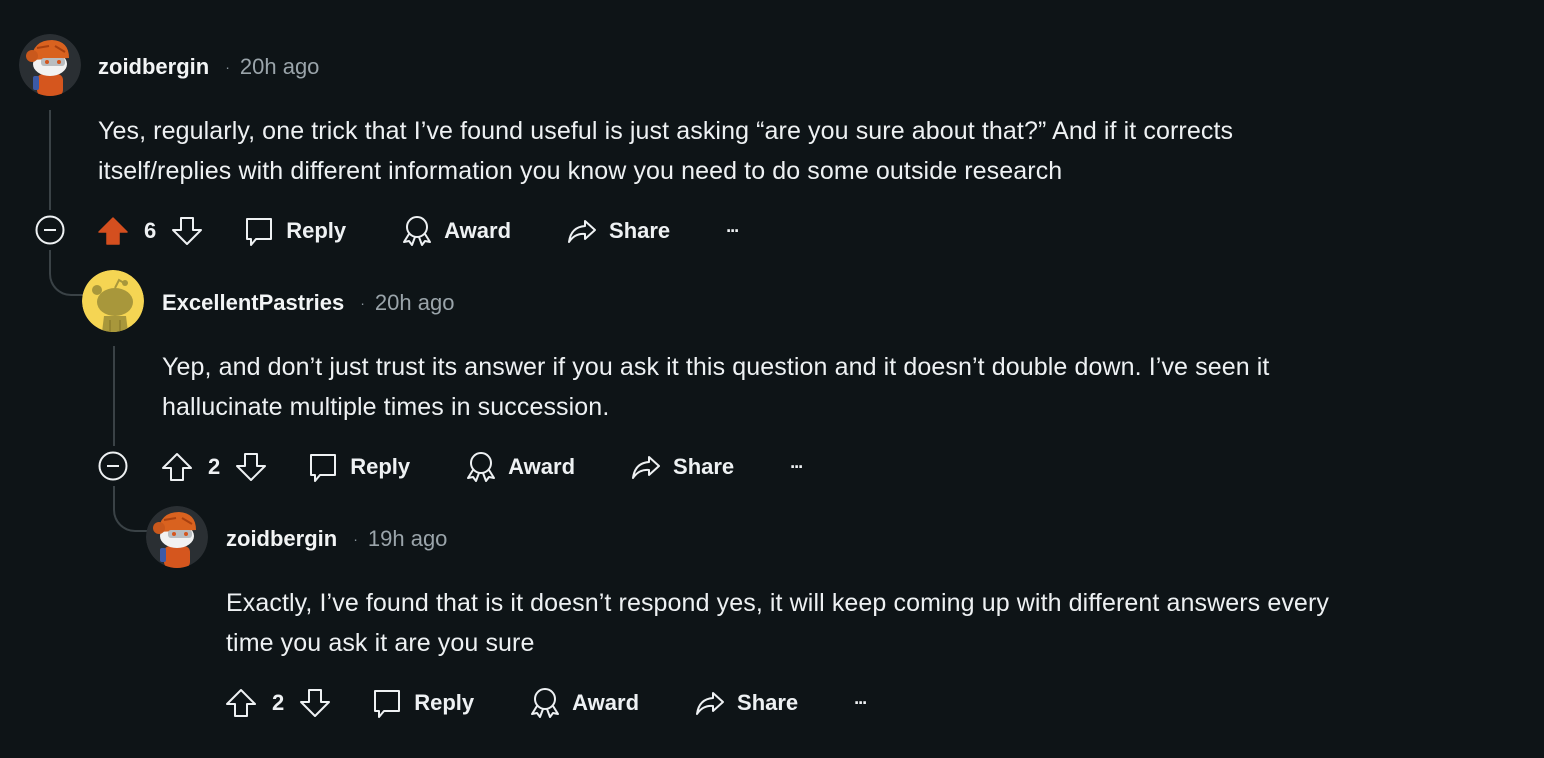 The image size is (1544, 758). I want to click on vote-count: 6, so click(150, 230).